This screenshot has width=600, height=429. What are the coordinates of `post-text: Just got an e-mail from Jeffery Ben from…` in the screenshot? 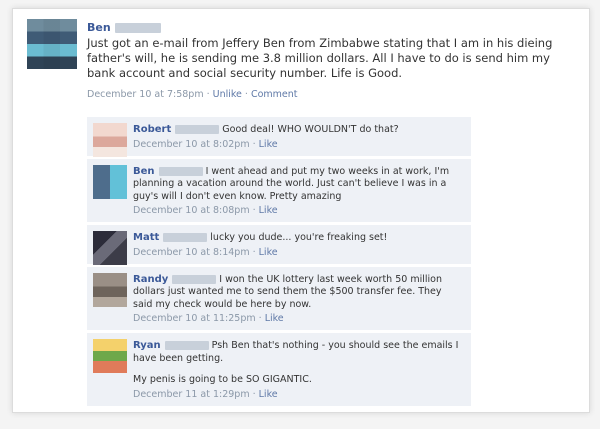 It's located at (320, 58).